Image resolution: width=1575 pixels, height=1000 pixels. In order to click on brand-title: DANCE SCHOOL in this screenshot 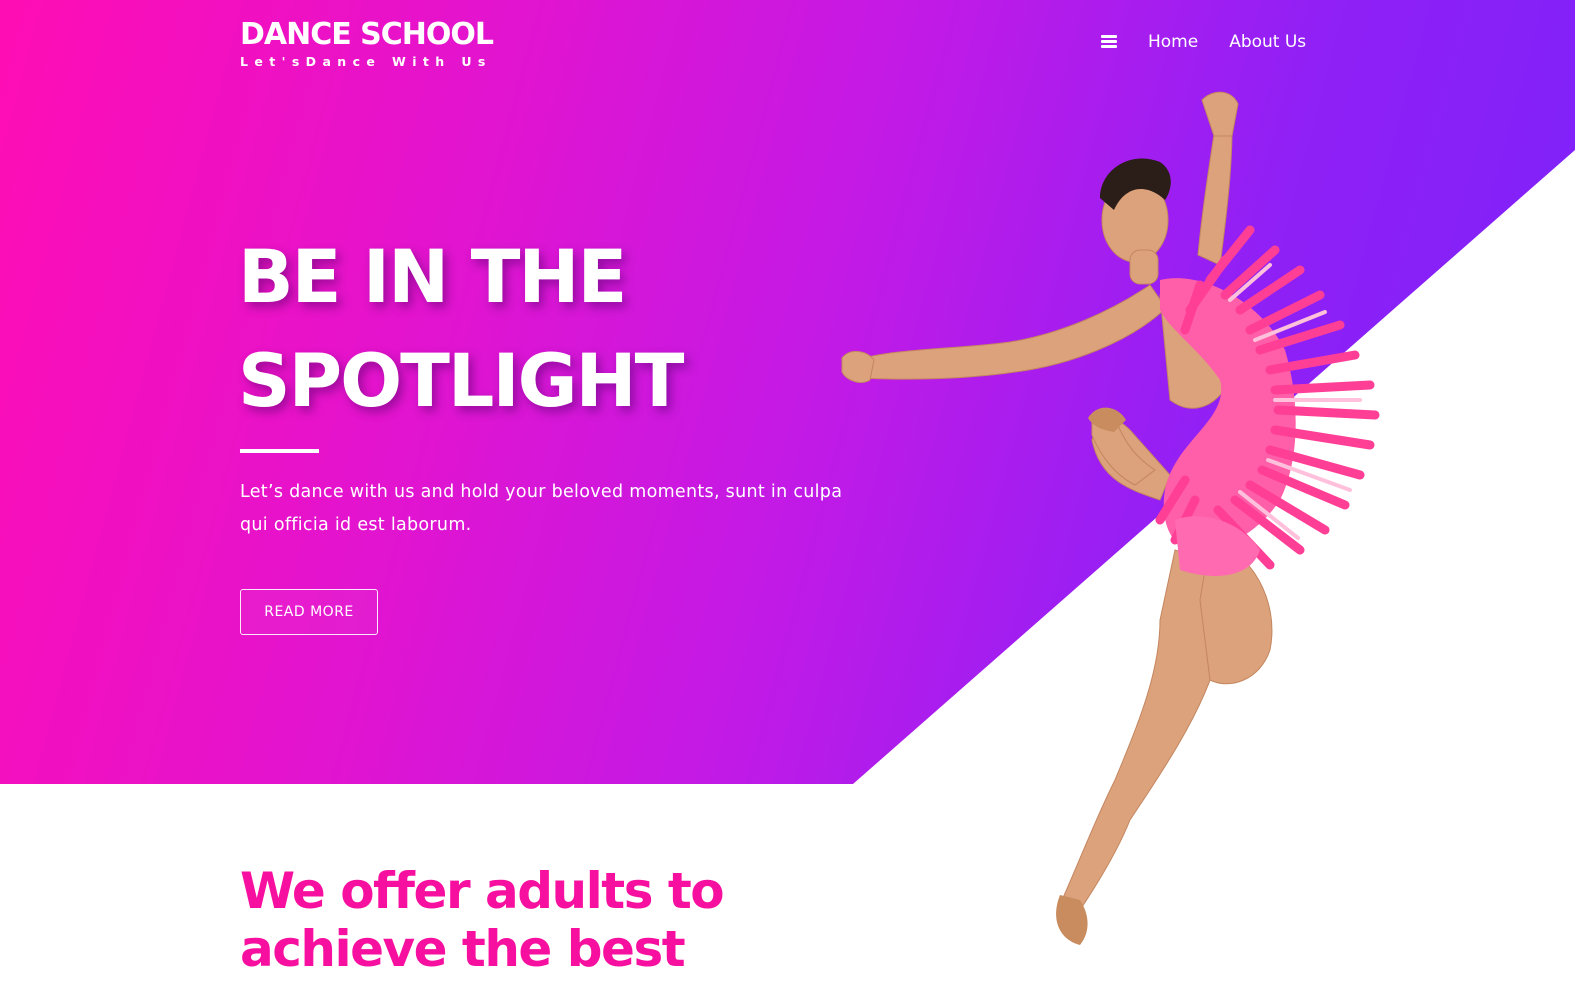, I will do `click(367, 34)`.